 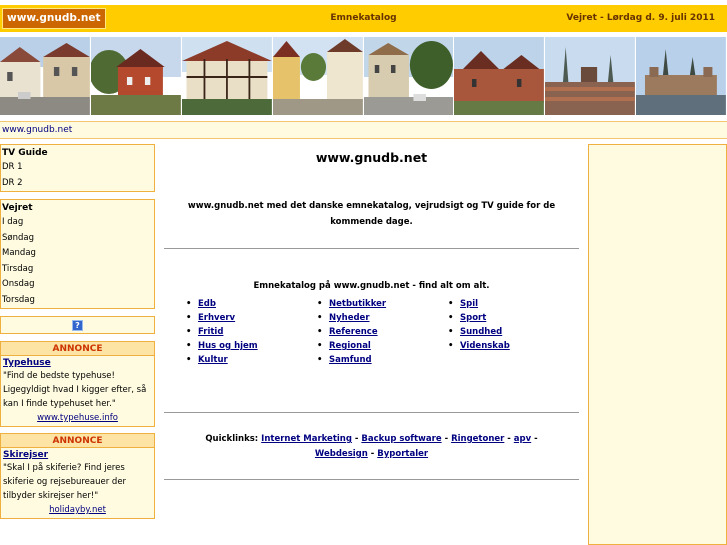 I want to click on lane-photo, so click(x=318, y=76).